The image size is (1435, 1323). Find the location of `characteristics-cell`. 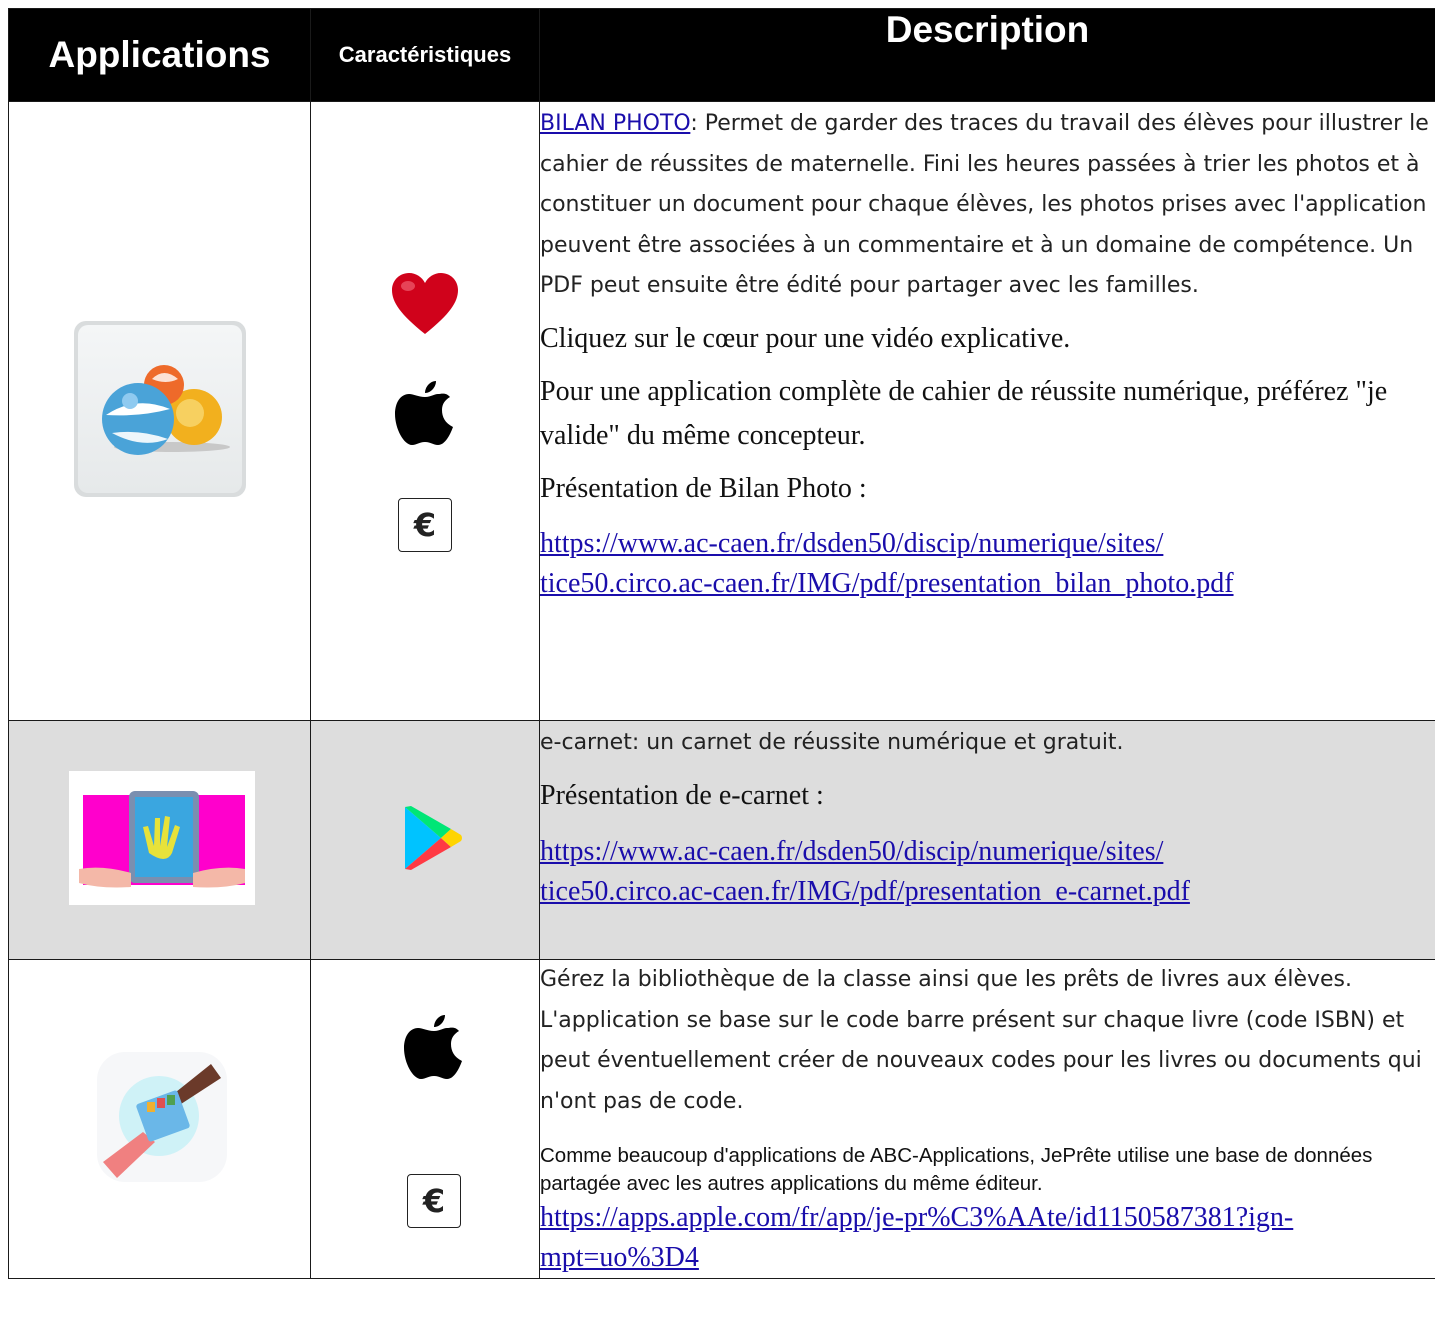

characteristics-cell is located at coordinates (425, 840).